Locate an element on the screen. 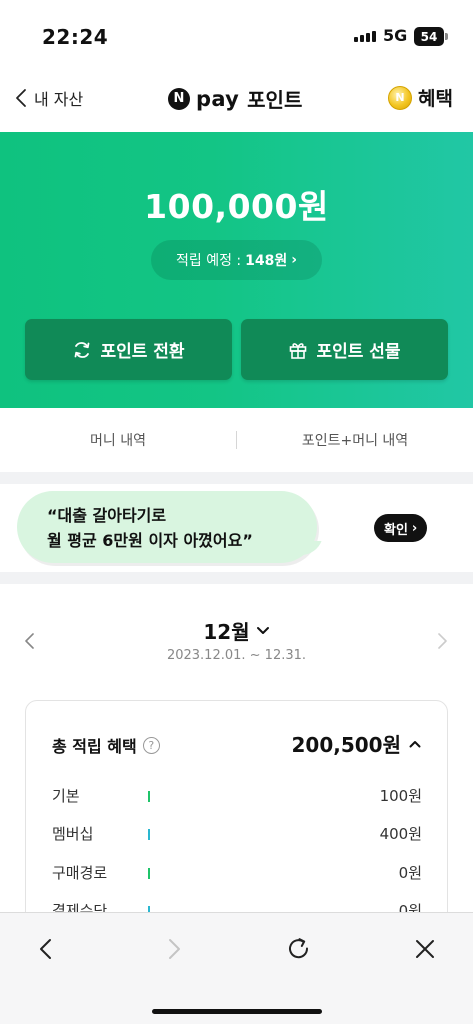 This screenshot has width=473, height=1024. benefit-button: N 혜택 is located at coordinates (420, 97).